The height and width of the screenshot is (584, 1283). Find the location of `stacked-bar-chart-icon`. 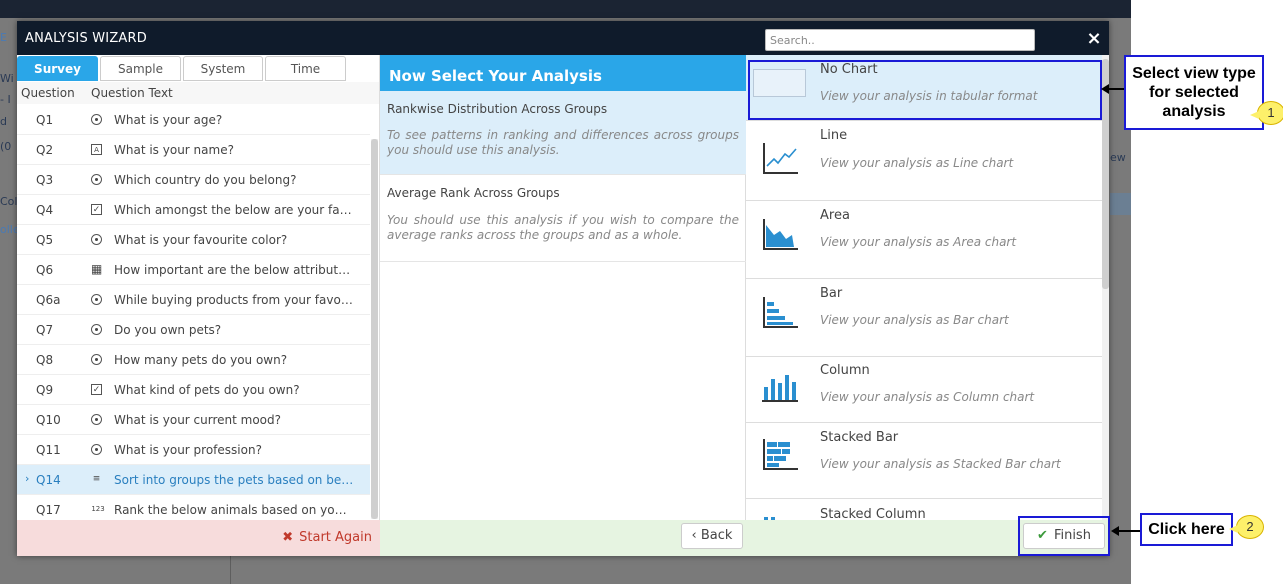

stacked-bar-chart-icon is located at coordinates (780, 454).